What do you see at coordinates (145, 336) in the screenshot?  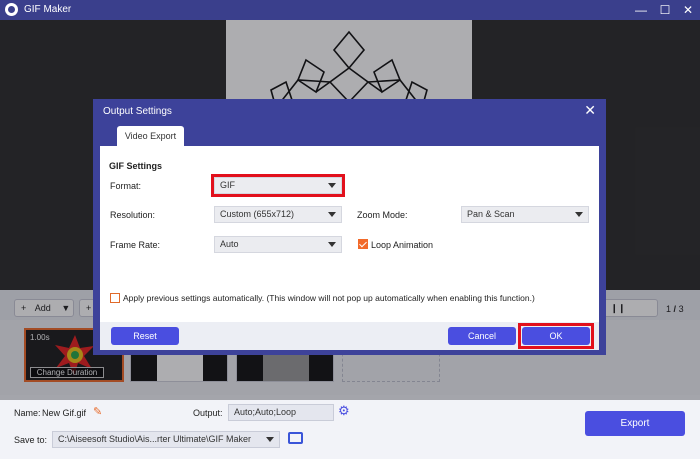 I see `reset-button: Reset` at bounding box center [145, 336].